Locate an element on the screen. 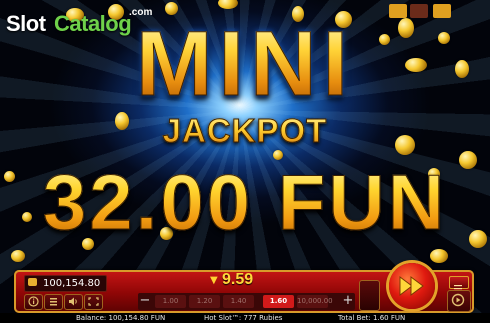  bet-option-selected: 1.60 is located at coordinates (278, 301).